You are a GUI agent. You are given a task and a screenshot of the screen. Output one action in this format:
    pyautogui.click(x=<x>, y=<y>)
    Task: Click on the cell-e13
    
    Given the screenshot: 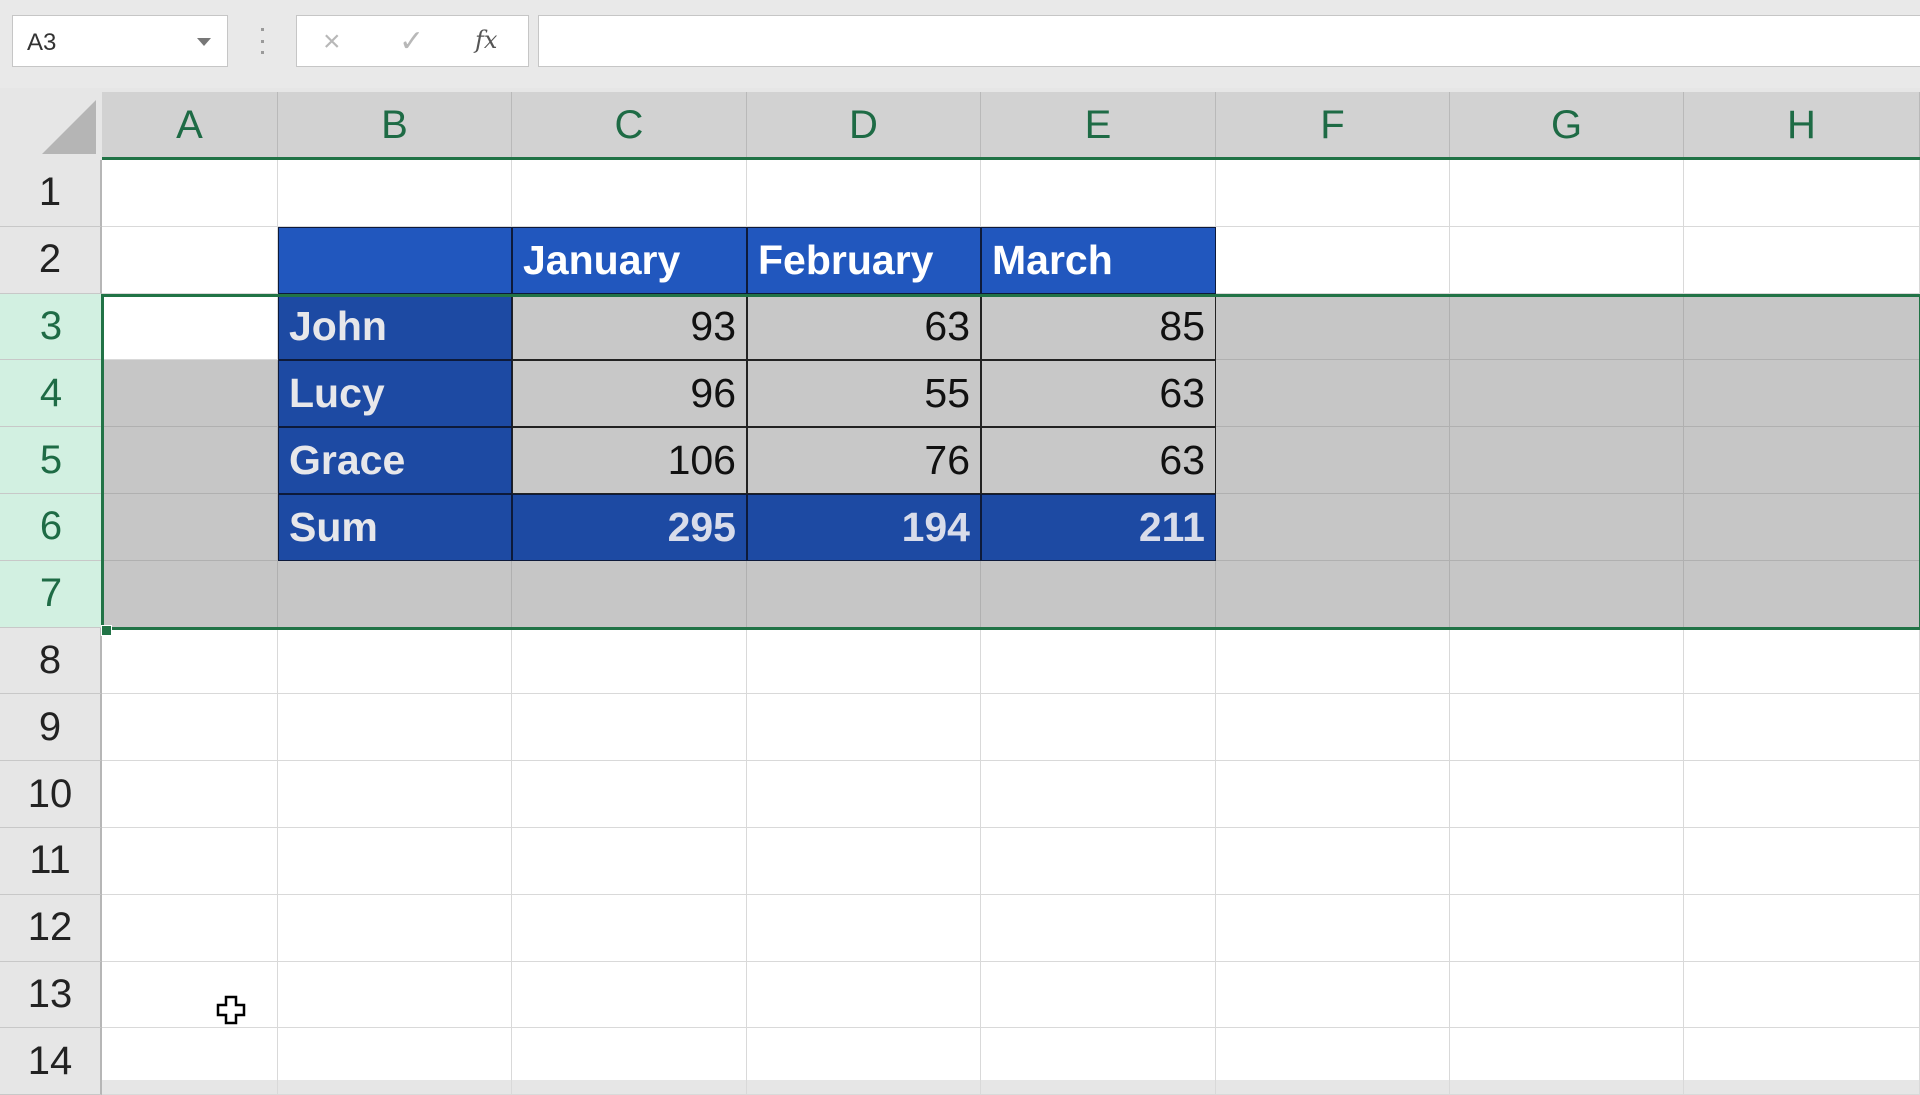 What is the action you would take?
    pyautogui.click(x=1098, y=995)
    